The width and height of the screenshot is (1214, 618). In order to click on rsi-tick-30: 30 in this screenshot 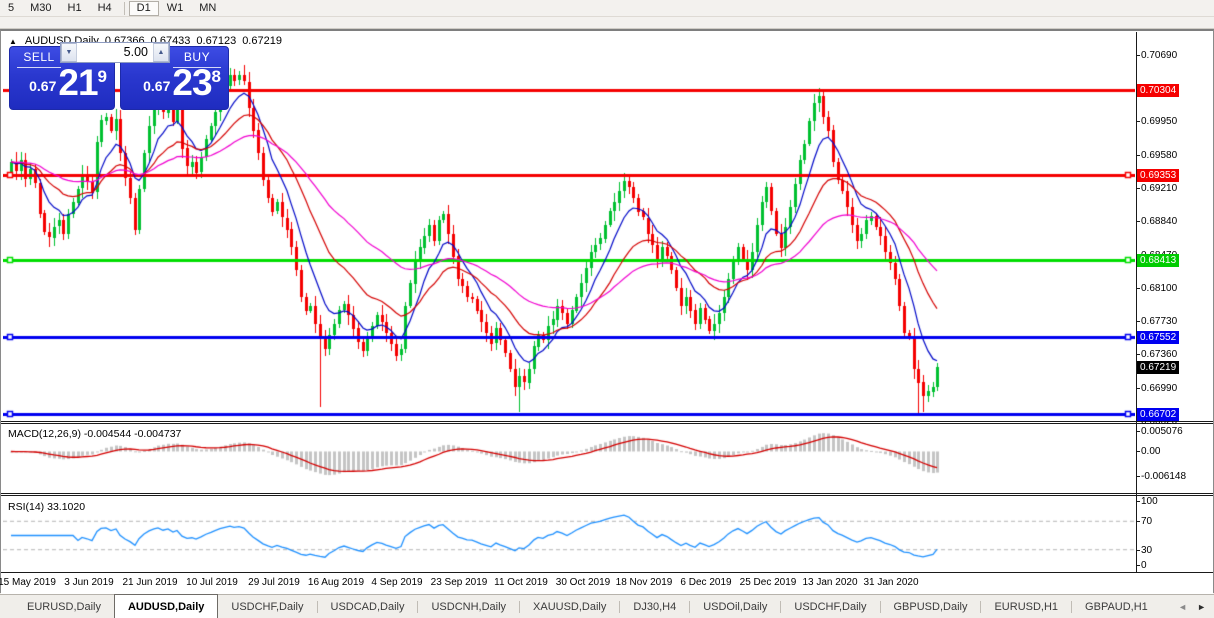, I will do `click(1144, 550)`.